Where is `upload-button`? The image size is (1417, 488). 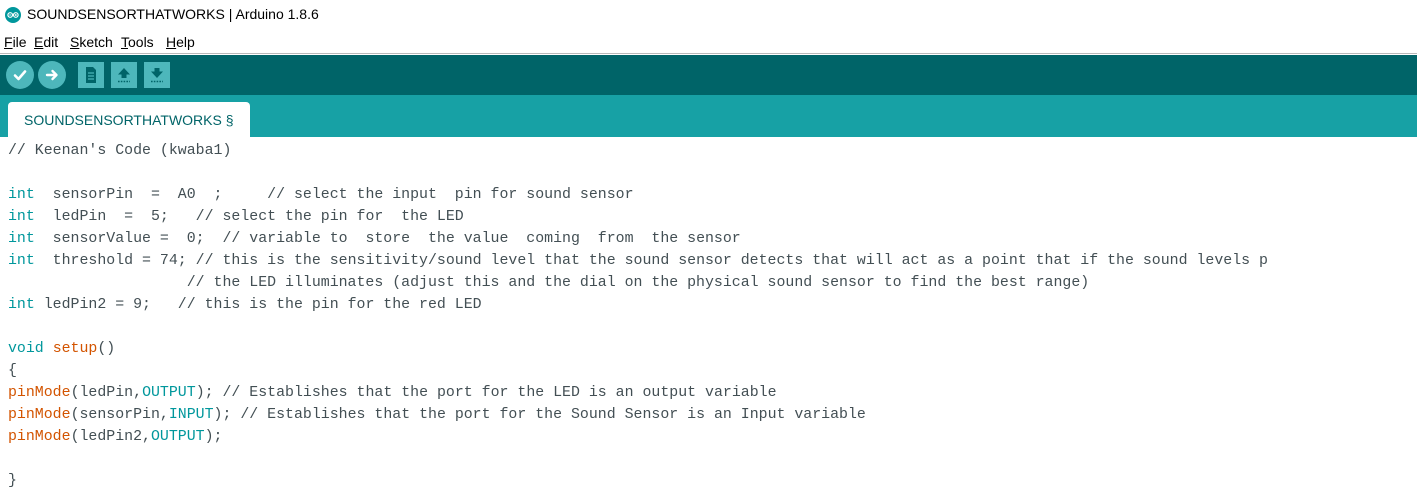 upload-button is located at coordinates (52, 75).